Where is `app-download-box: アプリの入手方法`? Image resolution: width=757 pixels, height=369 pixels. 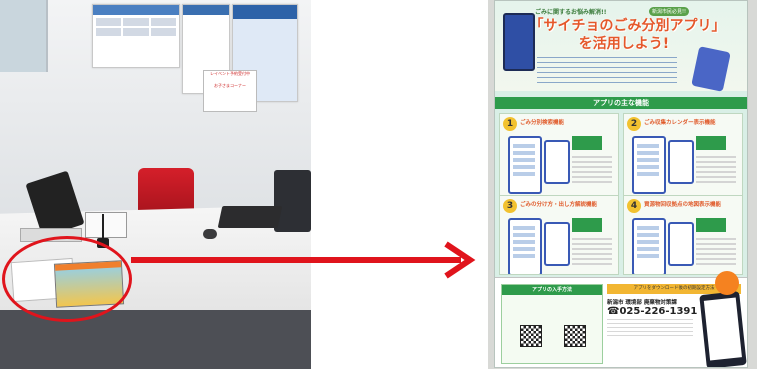
app-download-box: アプリの入手方法 is located at coordinates (552, 324).